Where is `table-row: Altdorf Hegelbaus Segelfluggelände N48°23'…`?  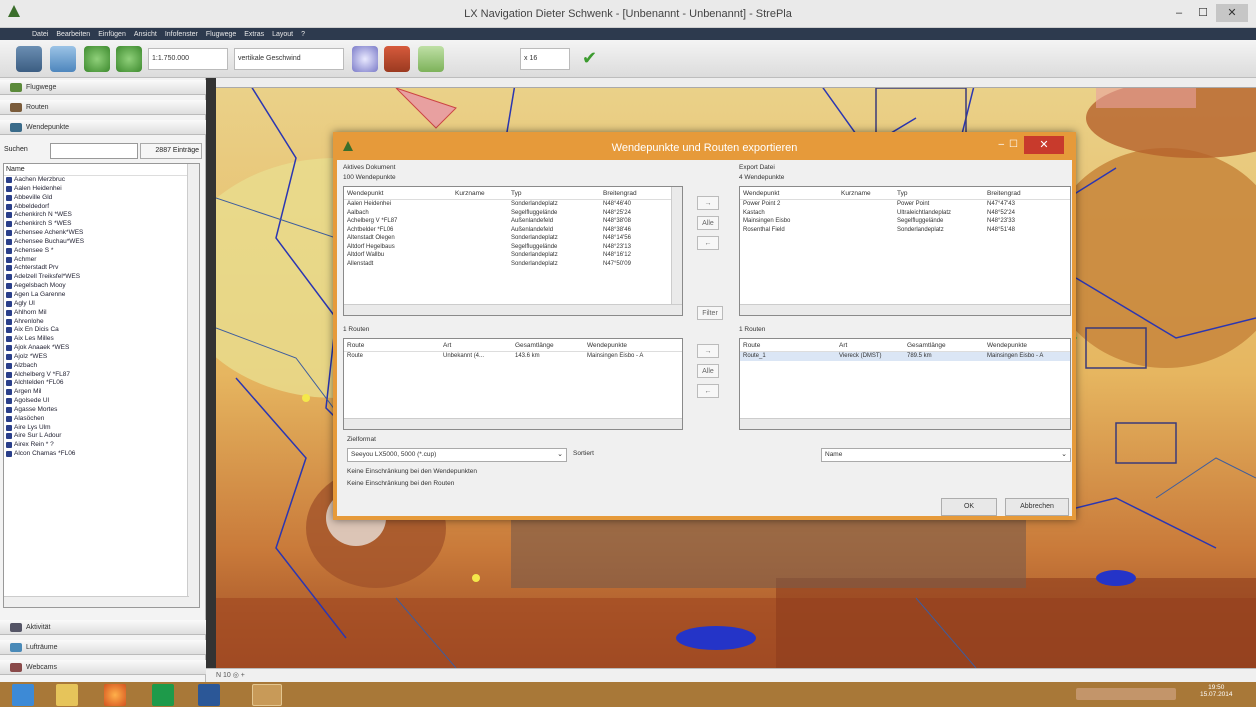
table-row: Altdorf Hegelbaus Segelfluggelände N48°23'… is located at coordinates (513, 247).